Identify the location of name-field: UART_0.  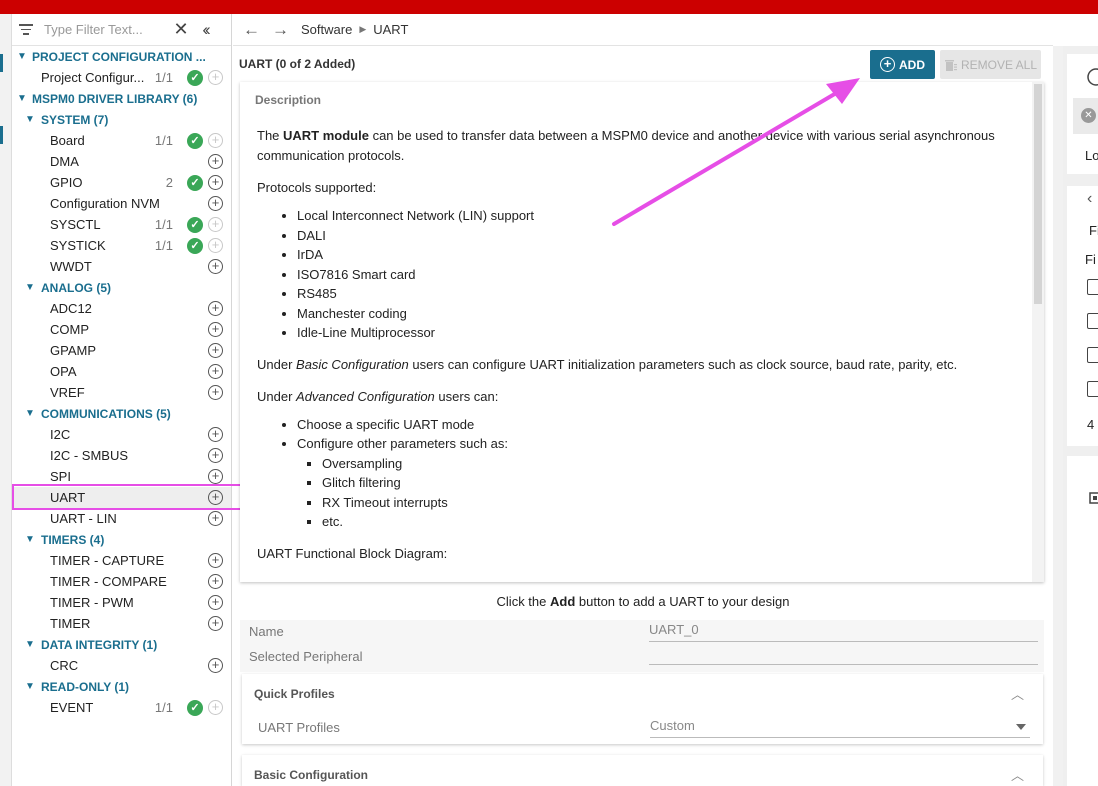
(843, 632).